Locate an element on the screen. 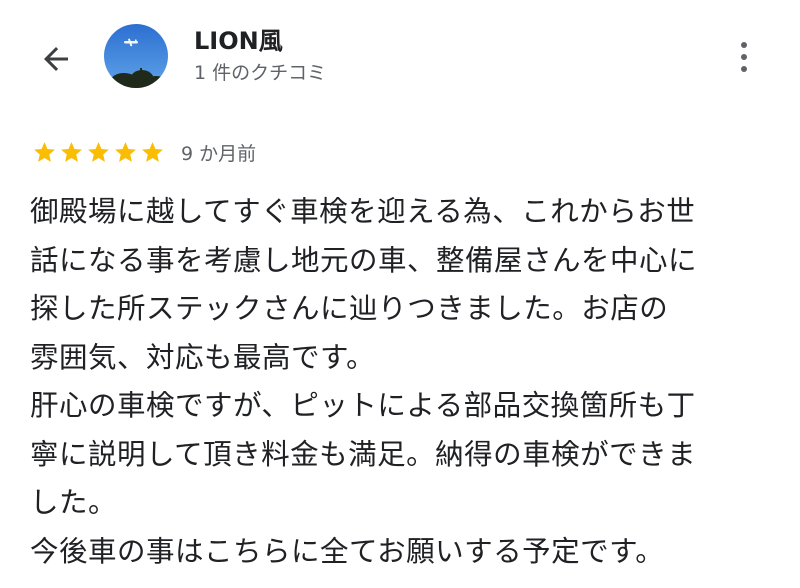  back-button is located at coordinates (56, 59).